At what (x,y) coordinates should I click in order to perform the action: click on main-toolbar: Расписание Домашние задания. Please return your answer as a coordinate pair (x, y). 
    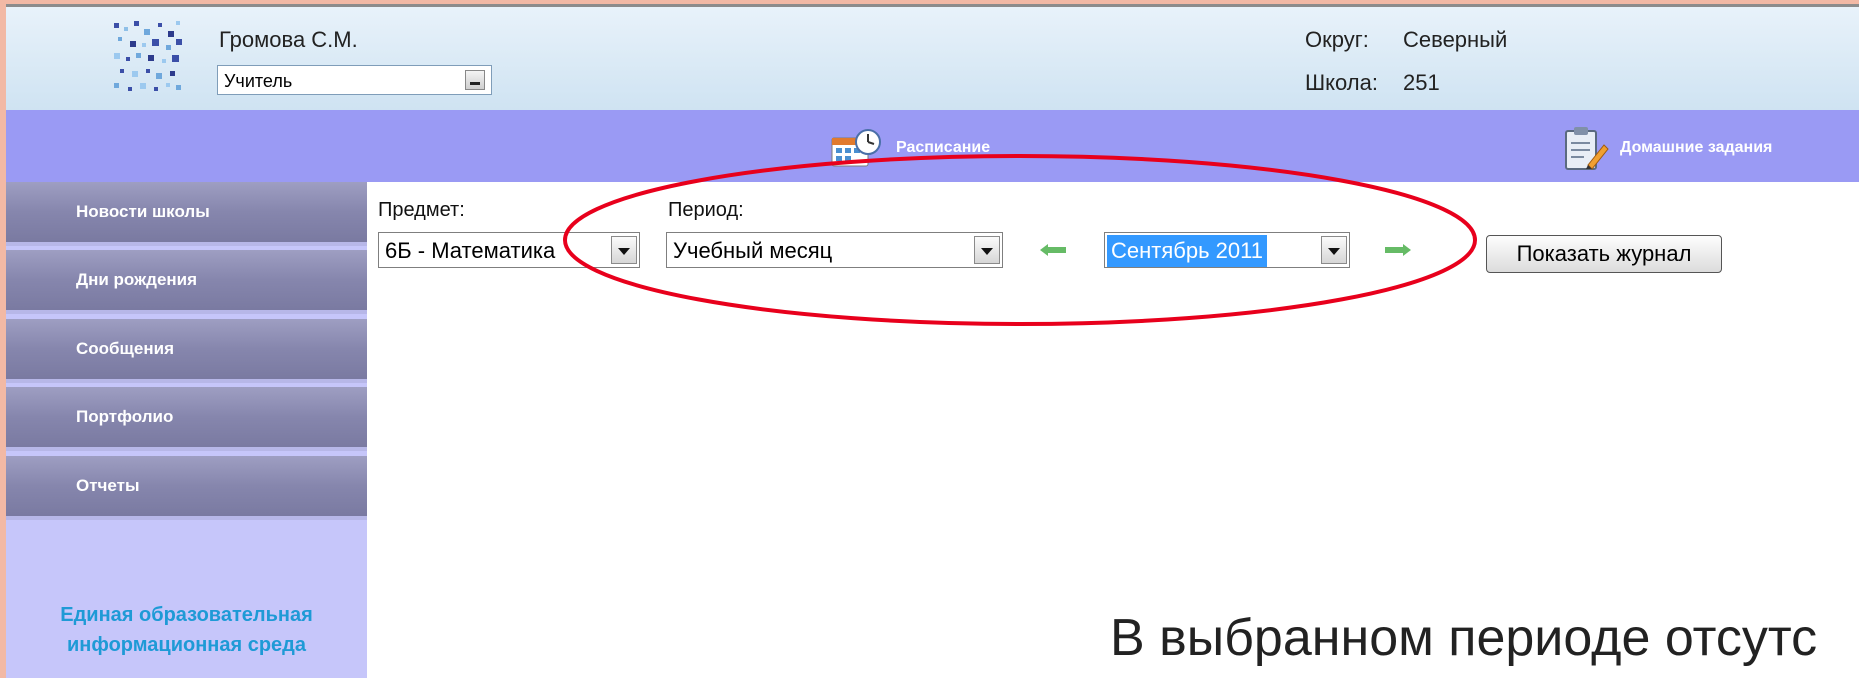
    Looking at the image, I should click on (932, 146).